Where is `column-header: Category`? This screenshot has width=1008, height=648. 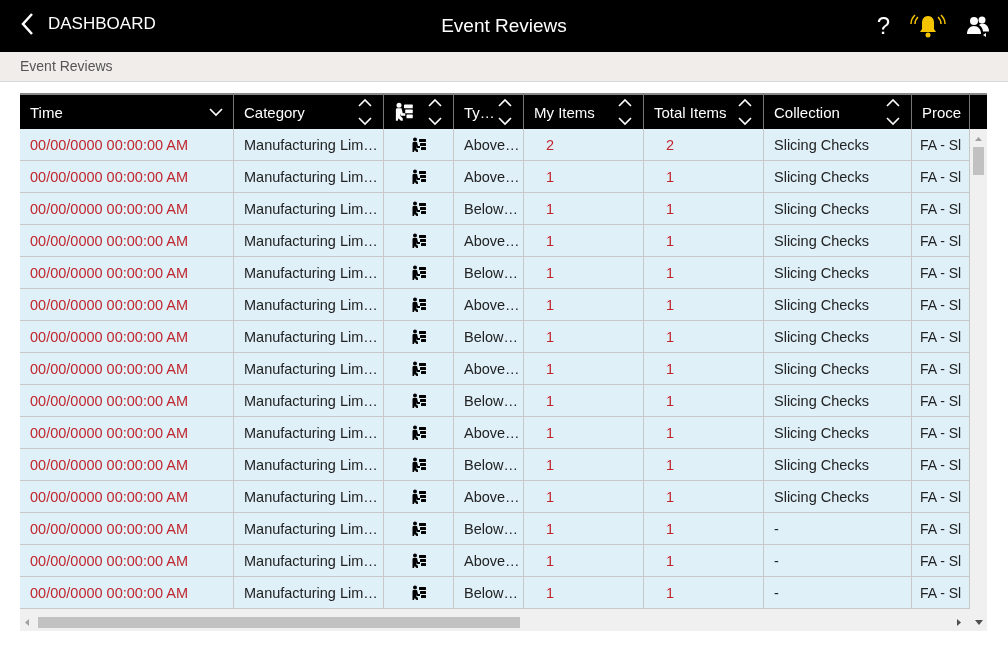 column-header: Category is located at coordinates (309, 111).